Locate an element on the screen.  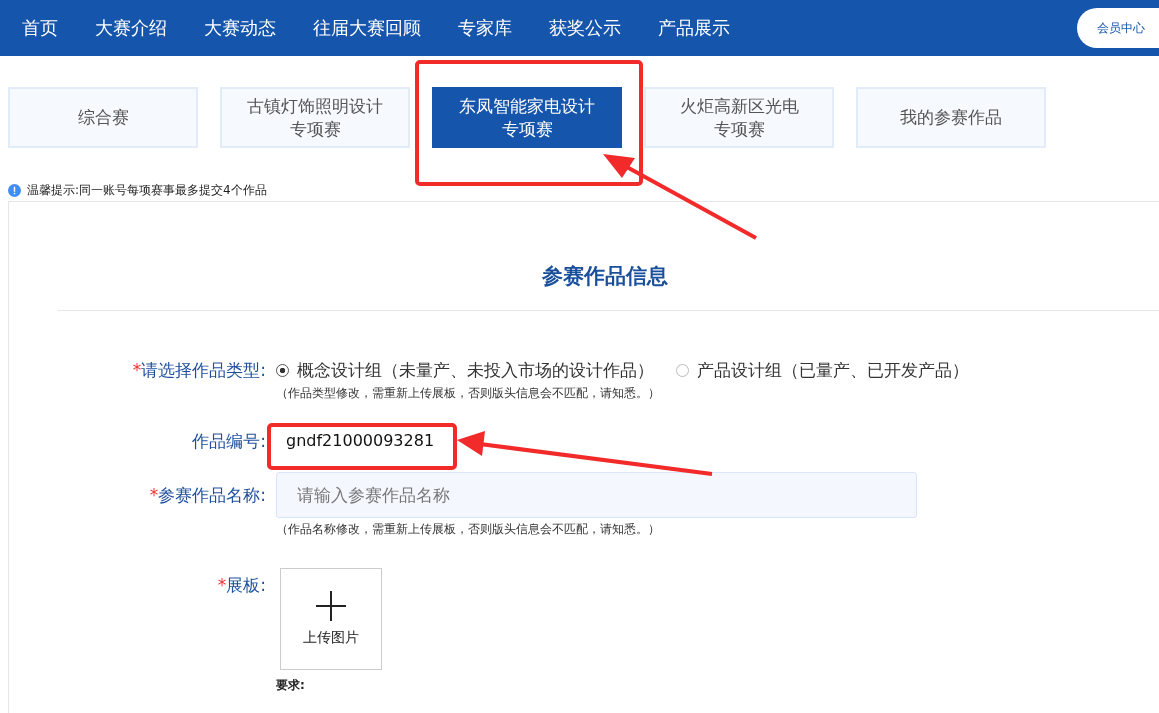
work-name-input: 请输入参赛作品名称 is located at coordinates (596, 495).